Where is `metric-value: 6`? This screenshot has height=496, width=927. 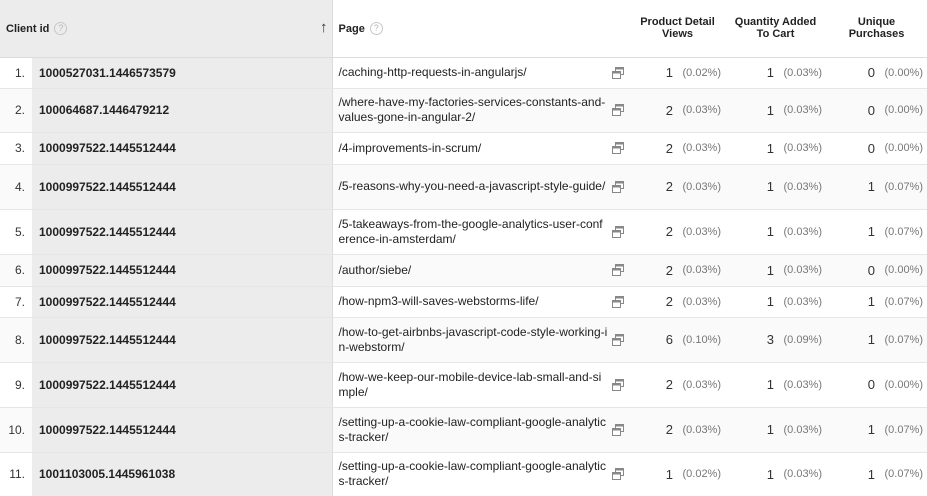
metric-value: 6 is located at coordinates (669, 339).